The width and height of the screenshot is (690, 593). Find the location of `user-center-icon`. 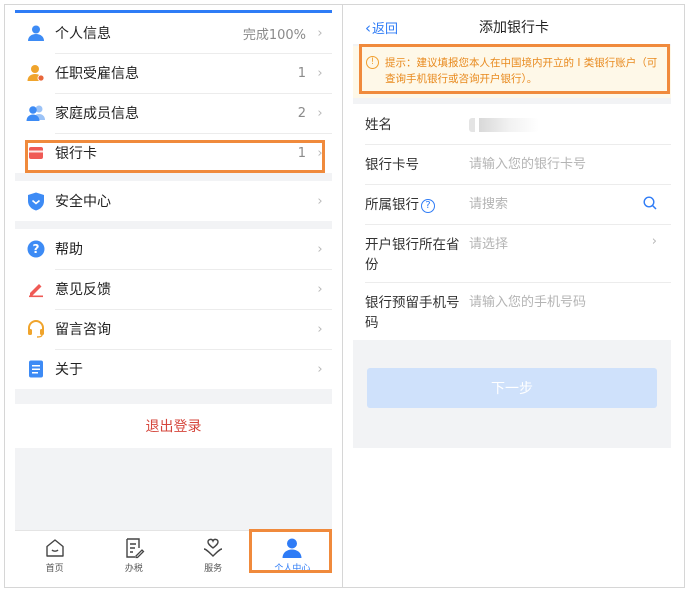

user-center-icon is located at coordinates (292, 548).